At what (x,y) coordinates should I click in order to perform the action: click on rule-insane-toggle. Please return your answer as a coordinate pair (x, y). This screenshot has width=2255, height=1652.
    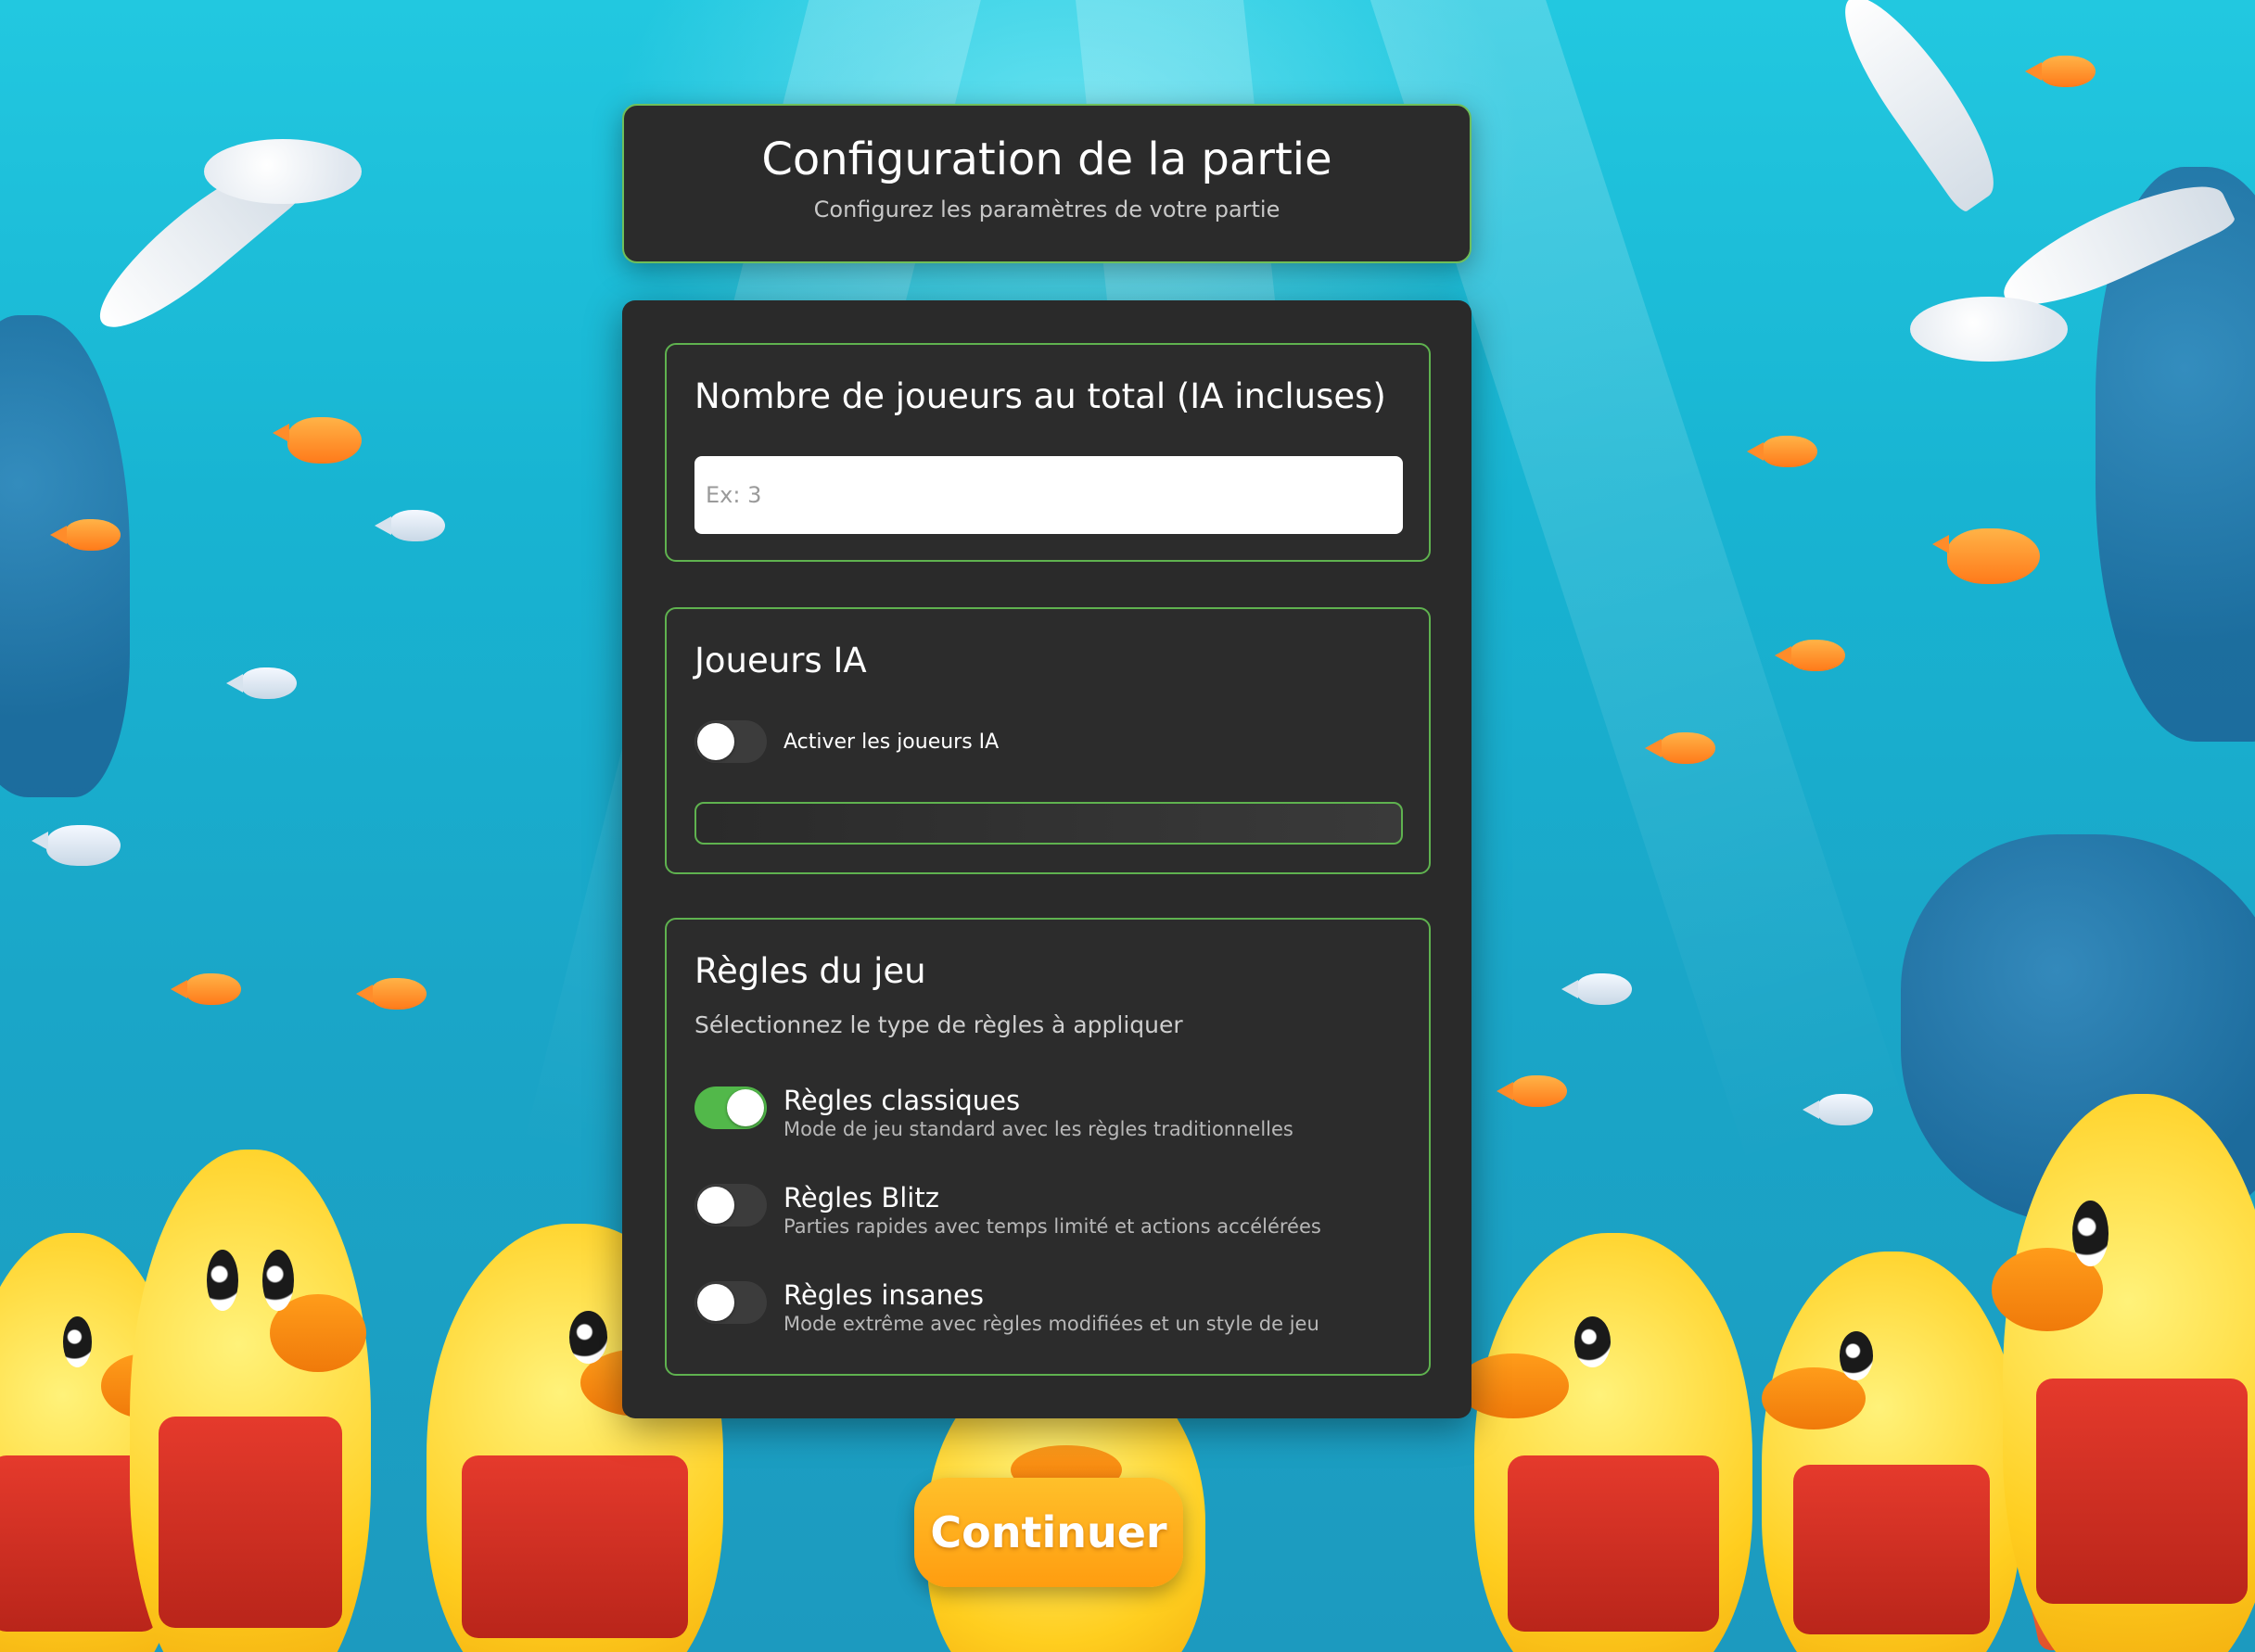
    Looking at the image, I should click on (731, 1303).